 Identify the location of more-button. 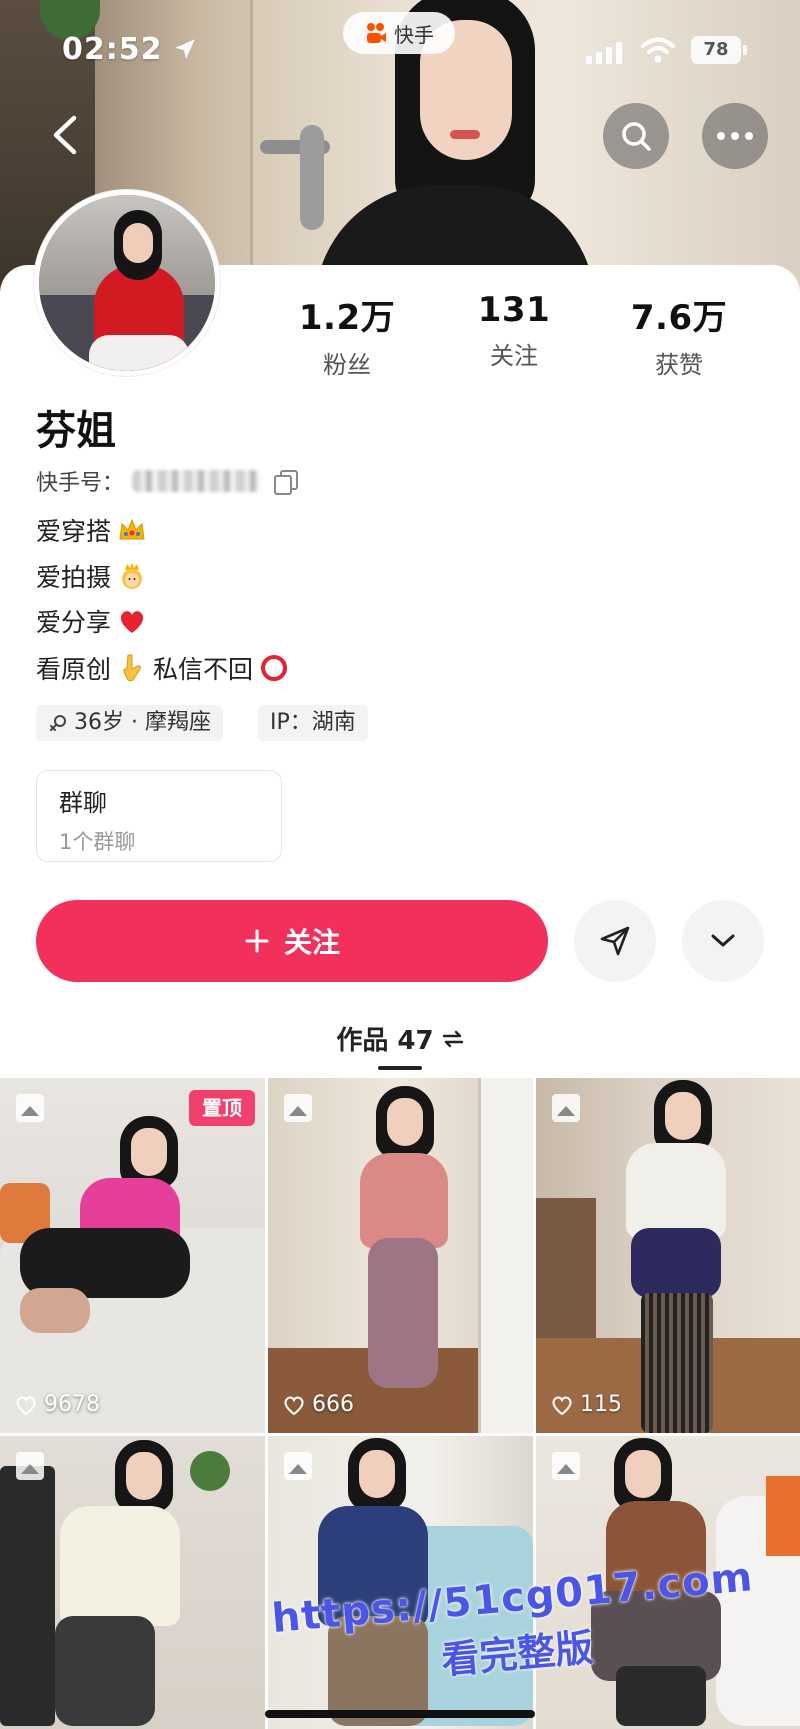
(735, 136).